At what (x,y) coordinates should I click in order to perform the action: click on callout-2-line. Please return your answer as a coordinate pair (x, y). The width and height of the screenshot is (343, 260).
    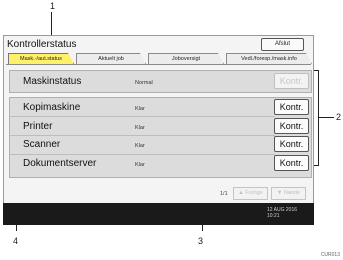
    Looking at the image, I should click on (329, 117).